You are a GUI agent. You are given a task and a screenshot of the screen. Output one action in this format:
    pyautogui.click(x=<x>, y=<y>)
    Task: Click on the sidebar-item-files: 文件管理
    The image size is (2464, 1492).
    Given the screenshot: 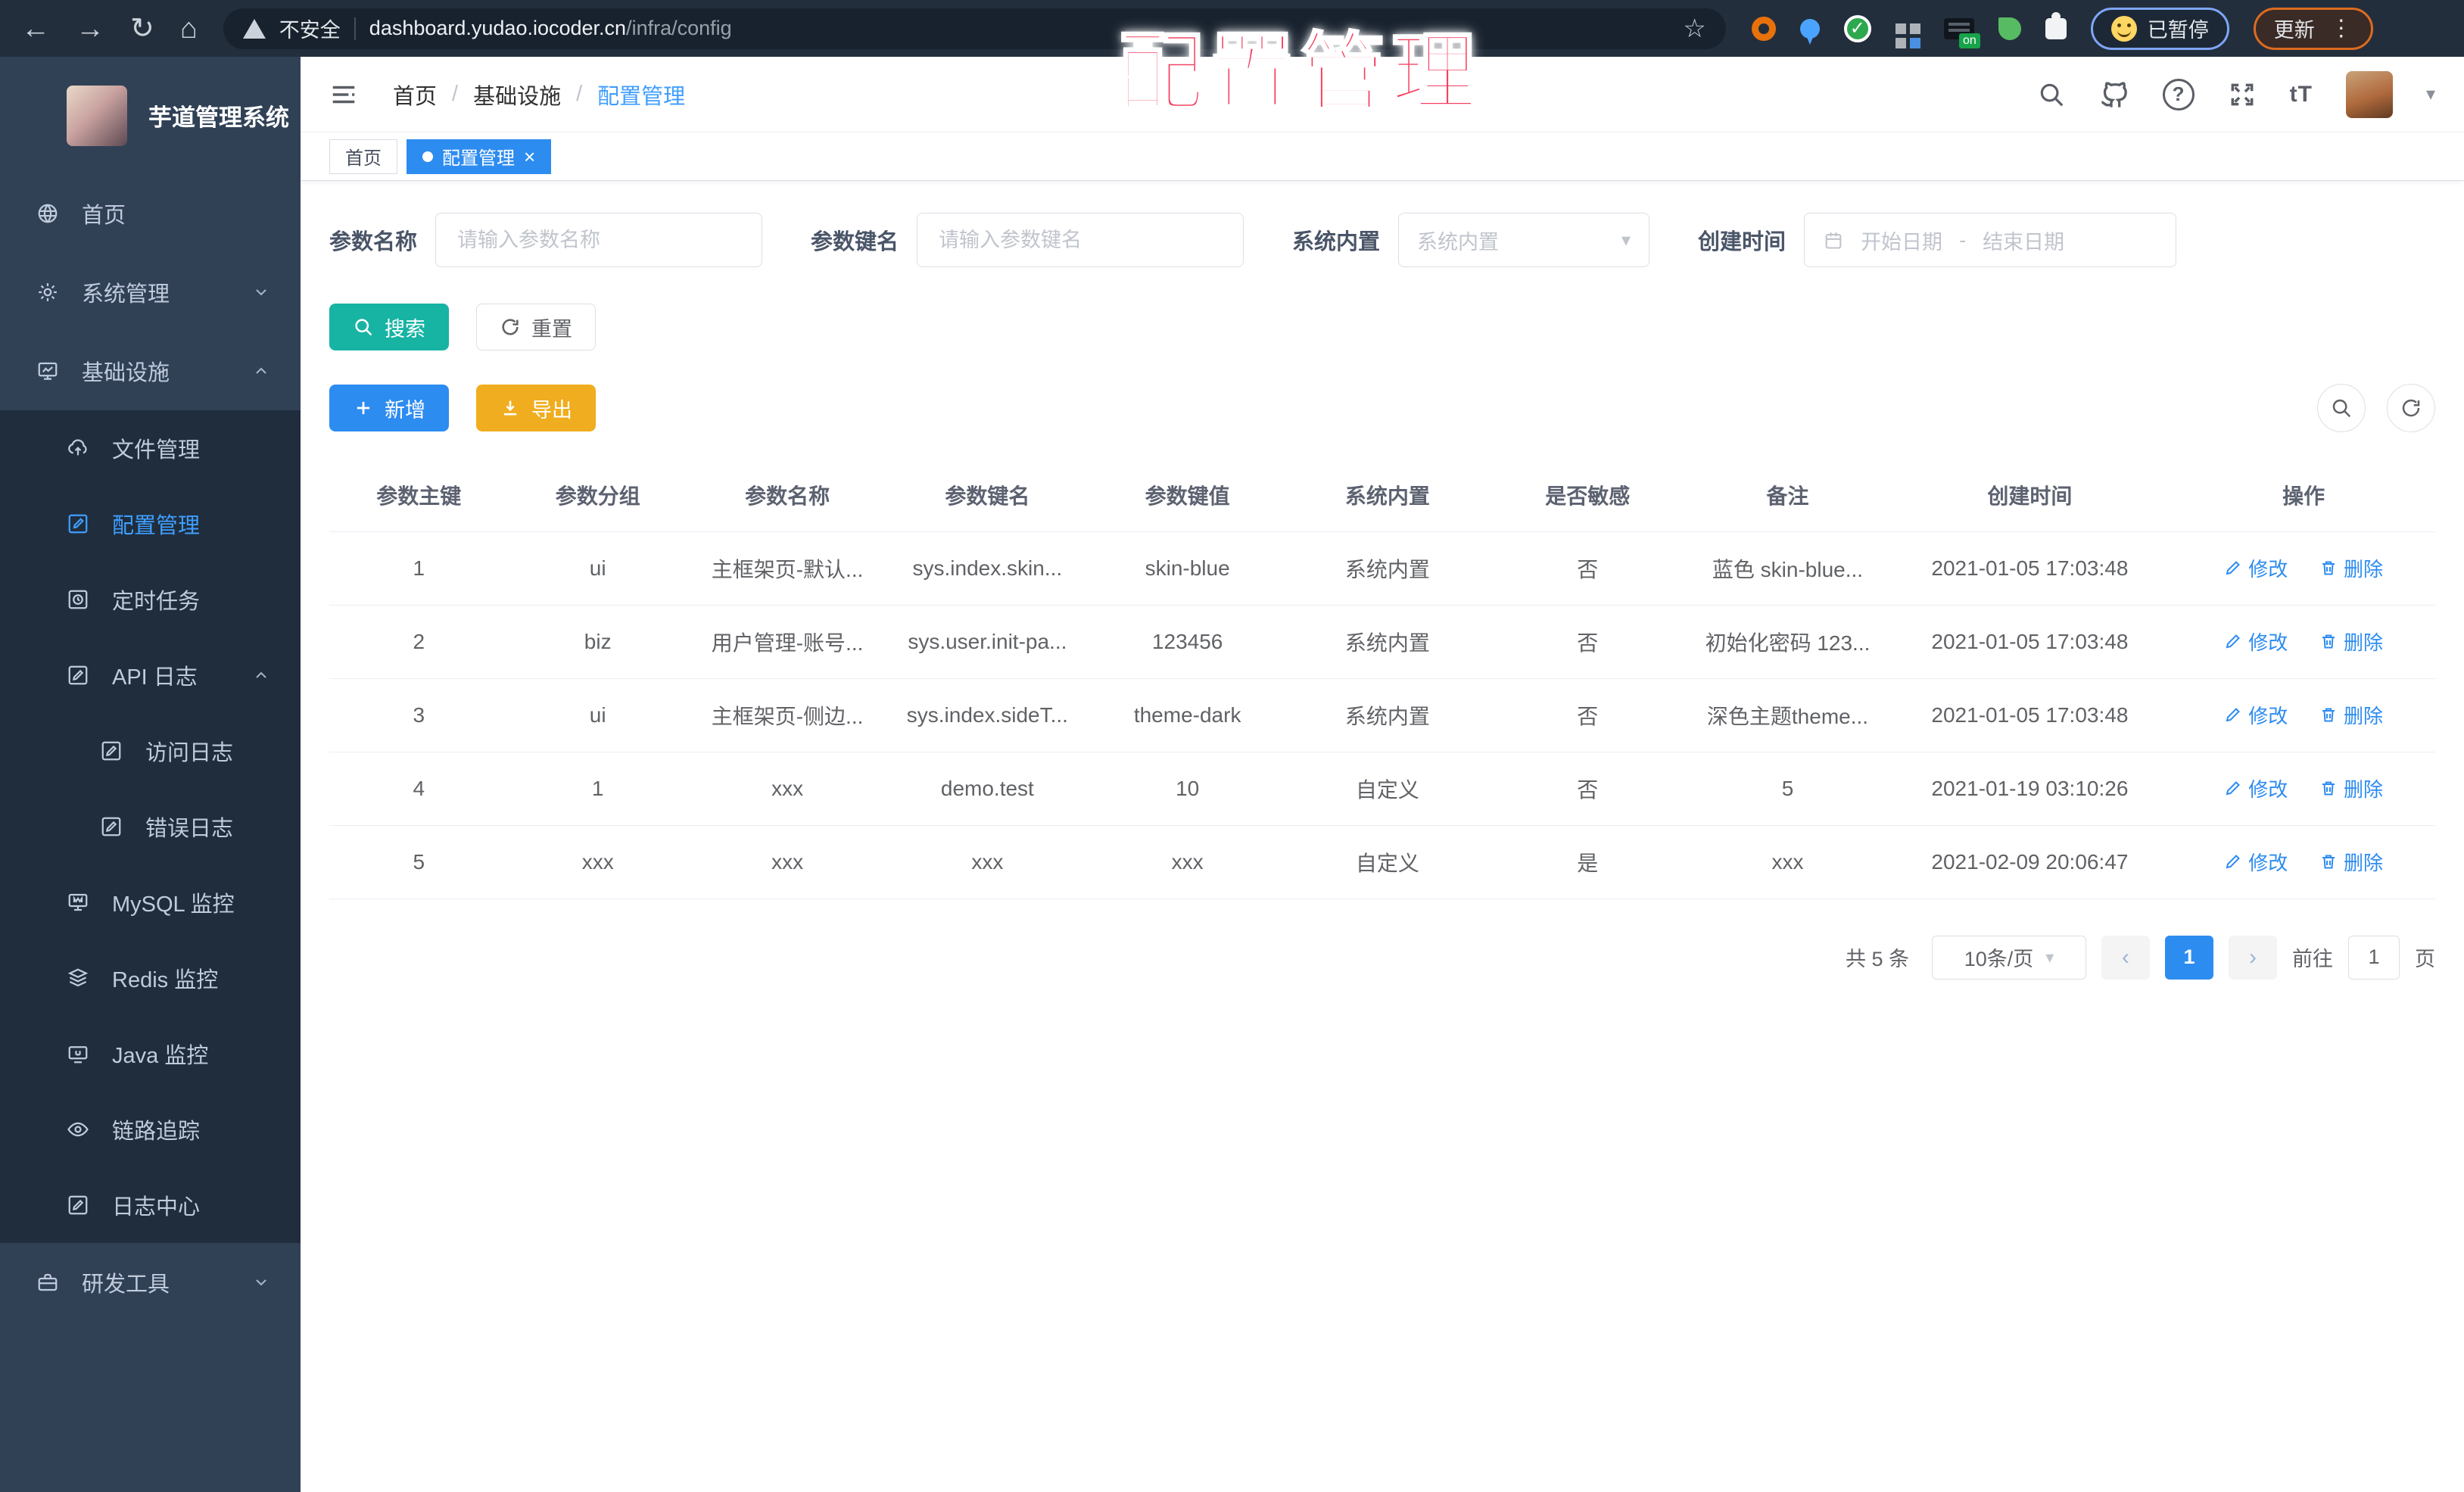 What is the action you would take?
    pyautogui.click(x=150, y=448)
    